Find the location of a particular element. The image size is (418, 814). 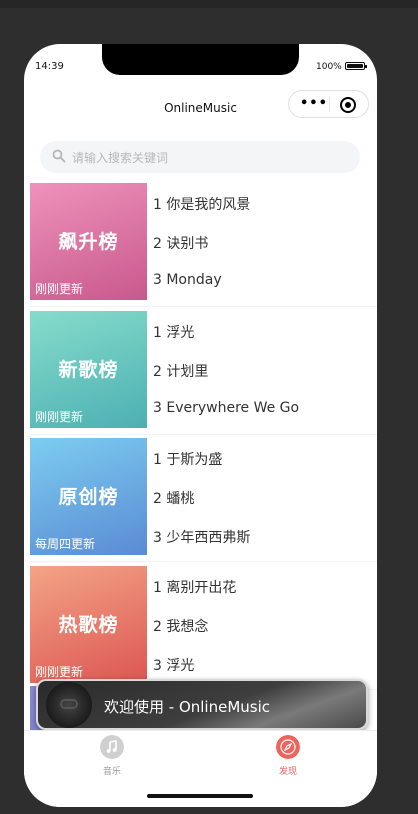

compass-icon is located at coordinates (288, 747).